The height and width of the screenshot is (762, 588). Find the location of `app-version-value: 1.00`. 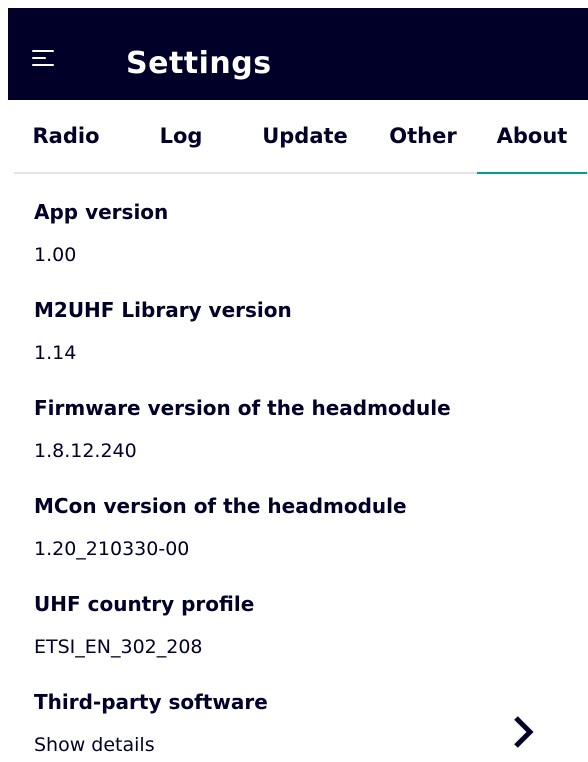

app-version-value: 1.00 is located at coordinates (55, 255).